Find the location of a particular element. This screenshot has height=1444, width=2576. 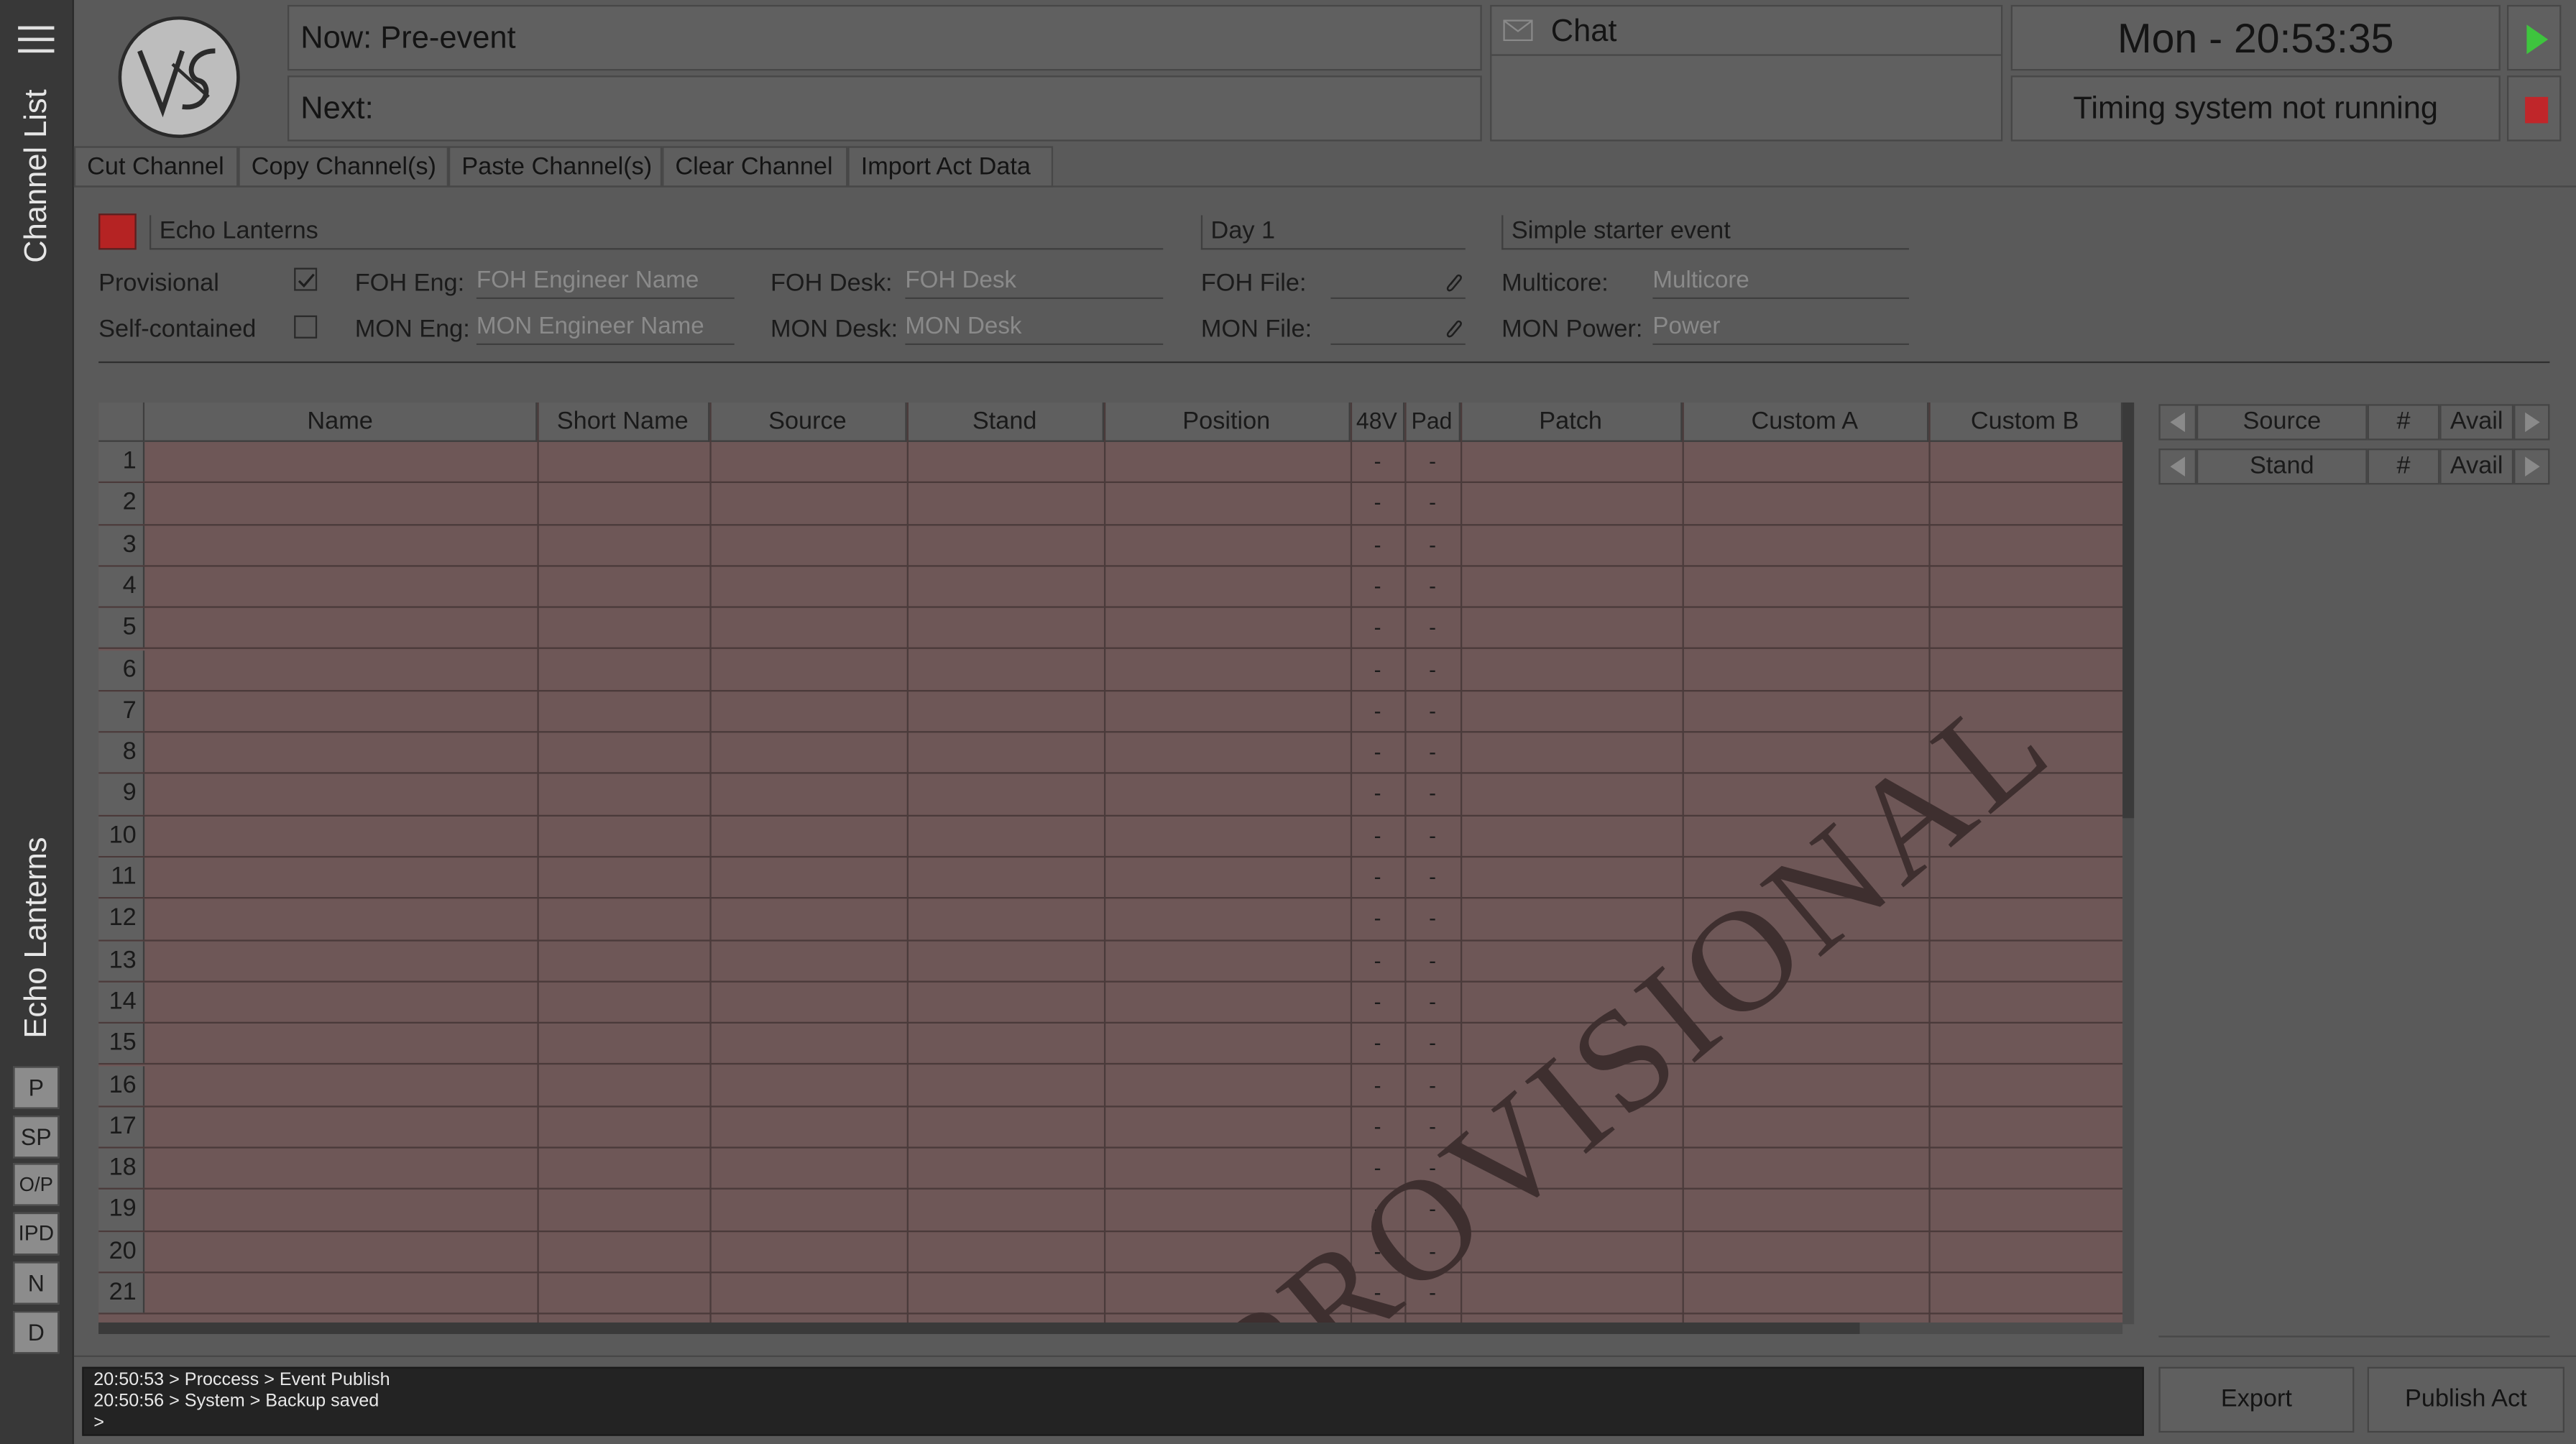

col-header-name: Name is located at coordinates (341, 422).